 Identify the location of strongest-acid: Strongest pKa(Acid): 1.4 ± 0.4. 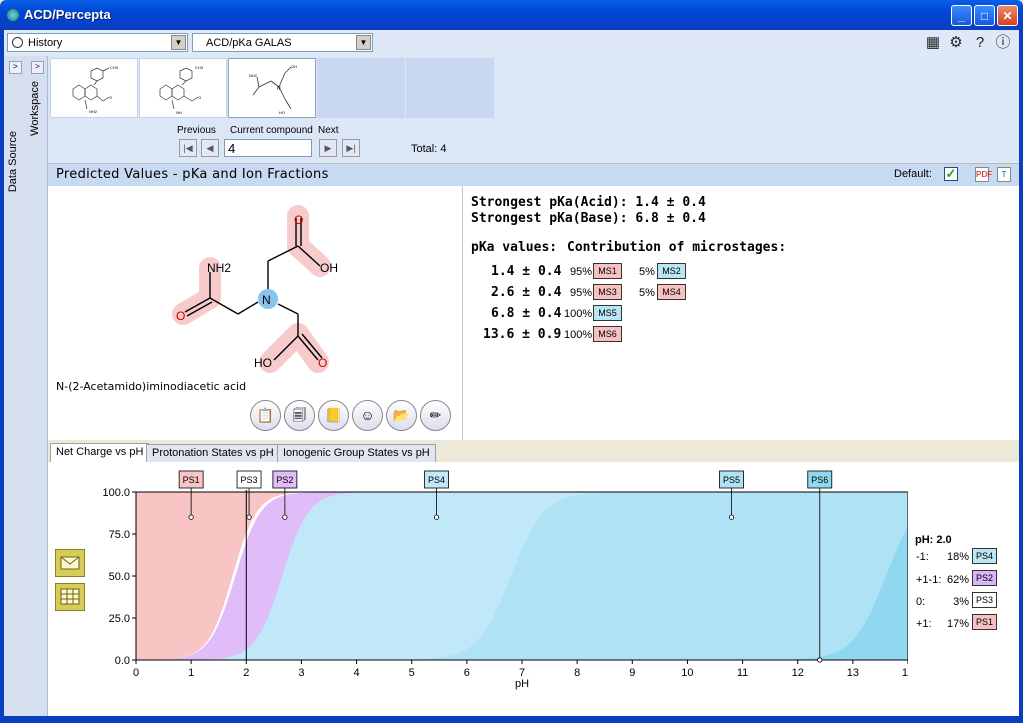
(588, 202).